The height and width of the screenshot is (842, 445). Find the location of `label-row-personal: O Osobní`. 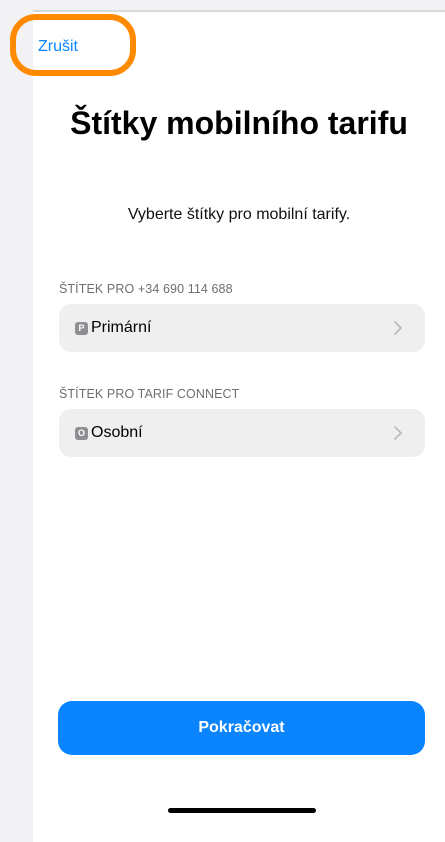

label-row-personal: O Osobní is located at coordinates (242, 433).